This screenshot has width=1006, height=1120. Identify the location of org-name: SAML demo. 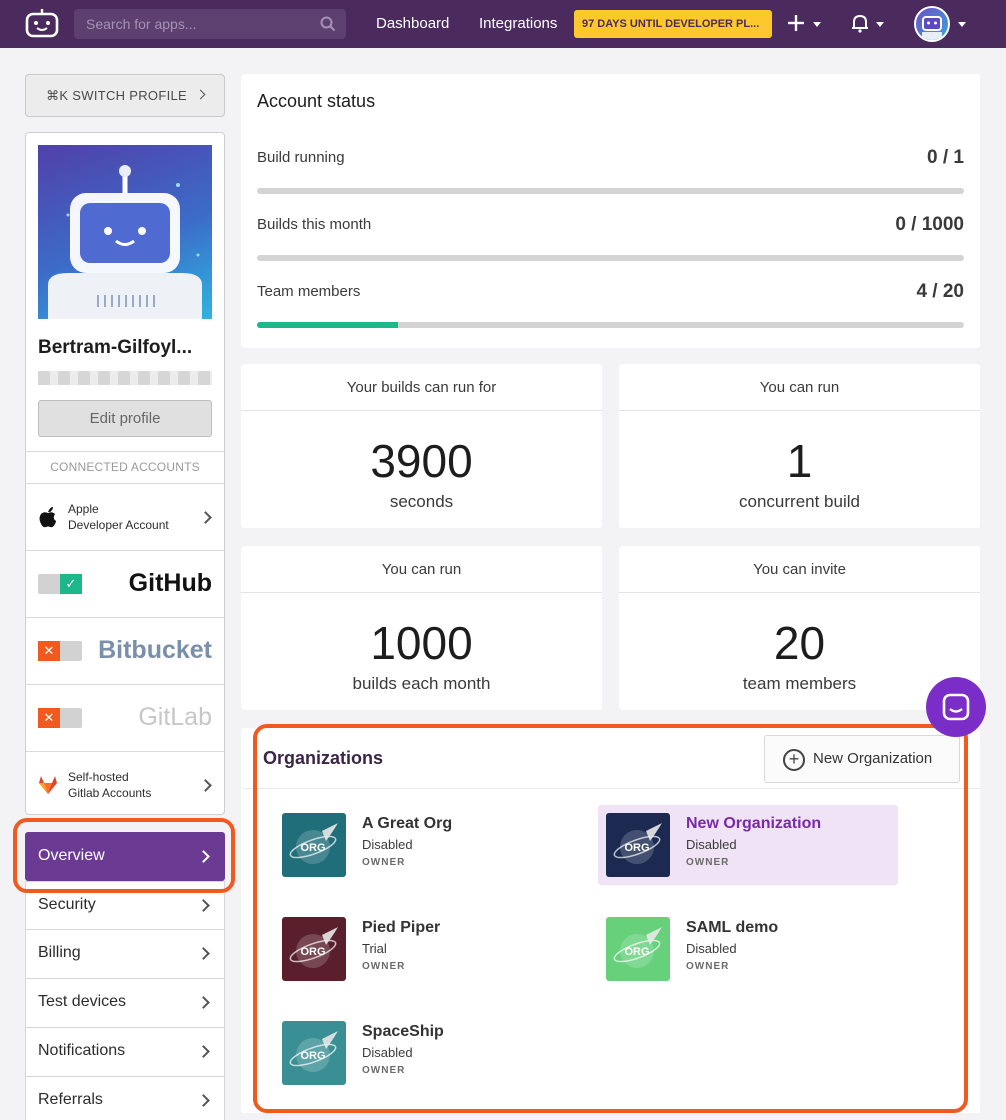
(732, 927).